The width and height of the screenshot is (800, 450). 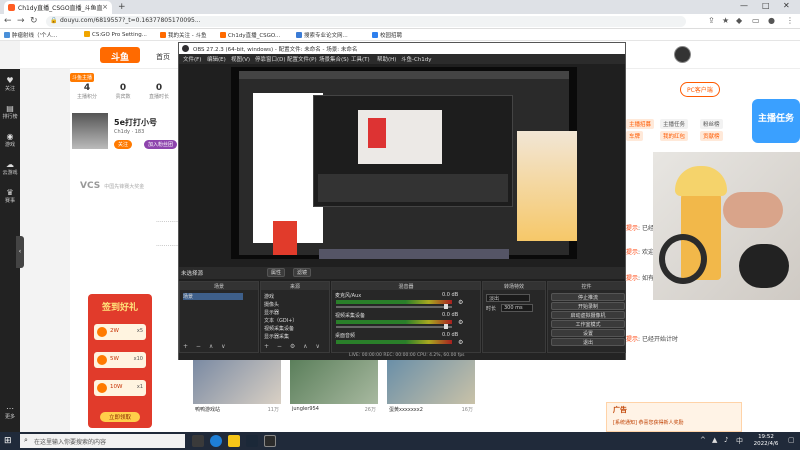 I want to click on source-item: 摄像头, so click(x=271, y=304).